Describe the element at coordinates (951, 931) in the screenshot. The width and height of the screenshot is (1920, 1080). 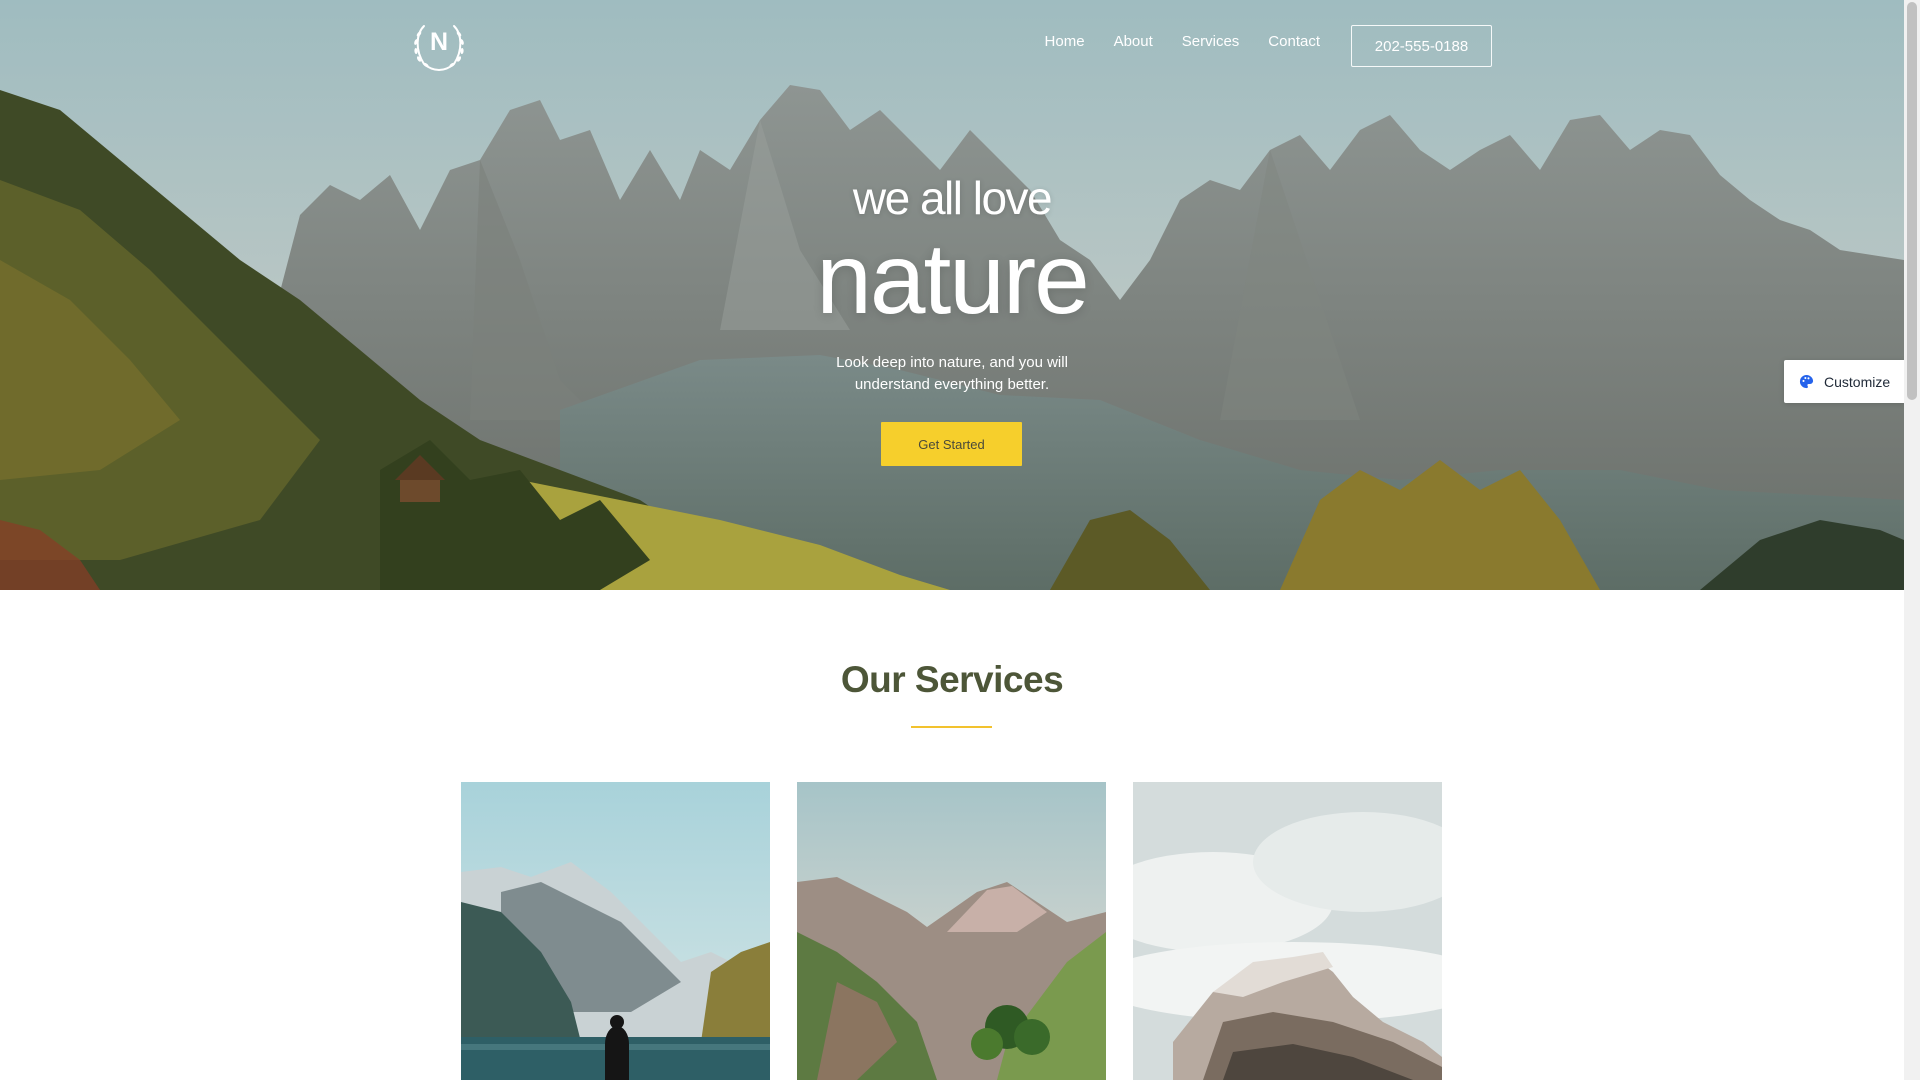
I see `service-card-valley-image` at that location.